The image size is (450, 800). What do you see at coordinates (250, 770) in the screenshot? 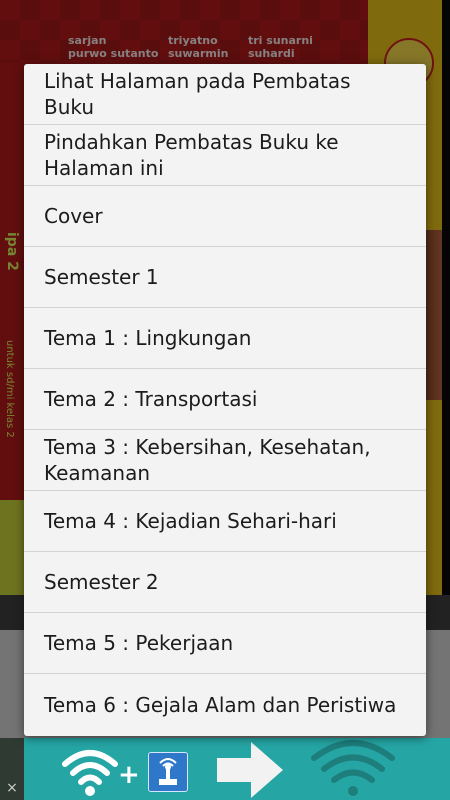
I see `arrow-right-icon` at bounding box center [250, 770].